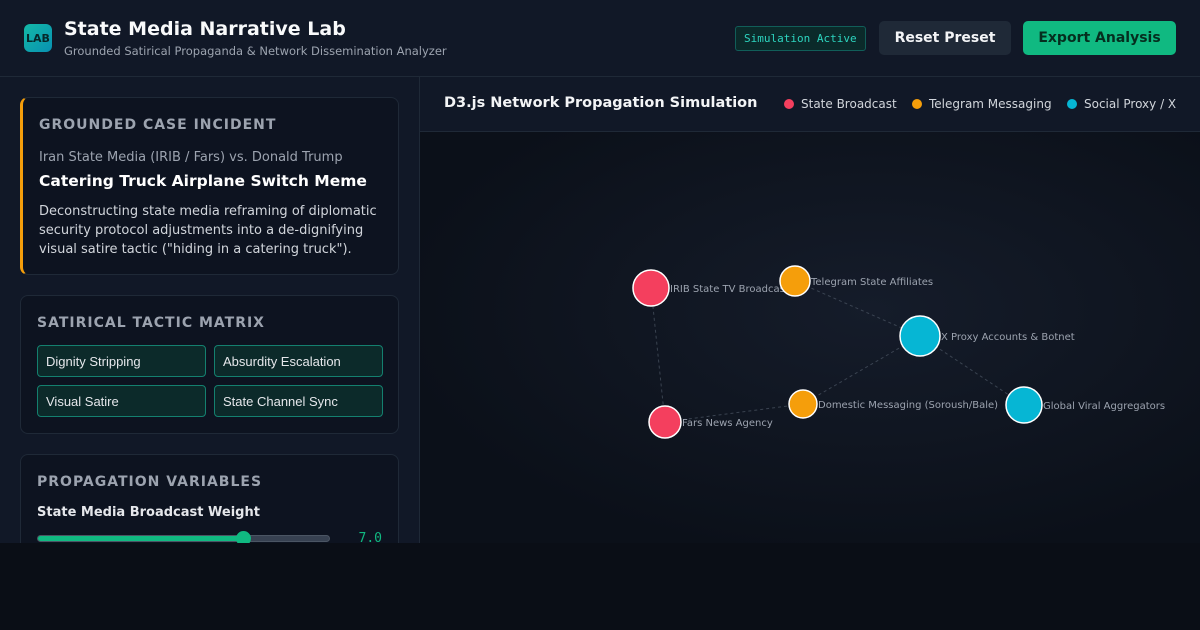 This screenshot has height=630, width=1200. Describe the element at coordinates (151, 323) in the screenshot. I see `tactic-heading: SATIRICAL TACTIC MATRIX` at that location.